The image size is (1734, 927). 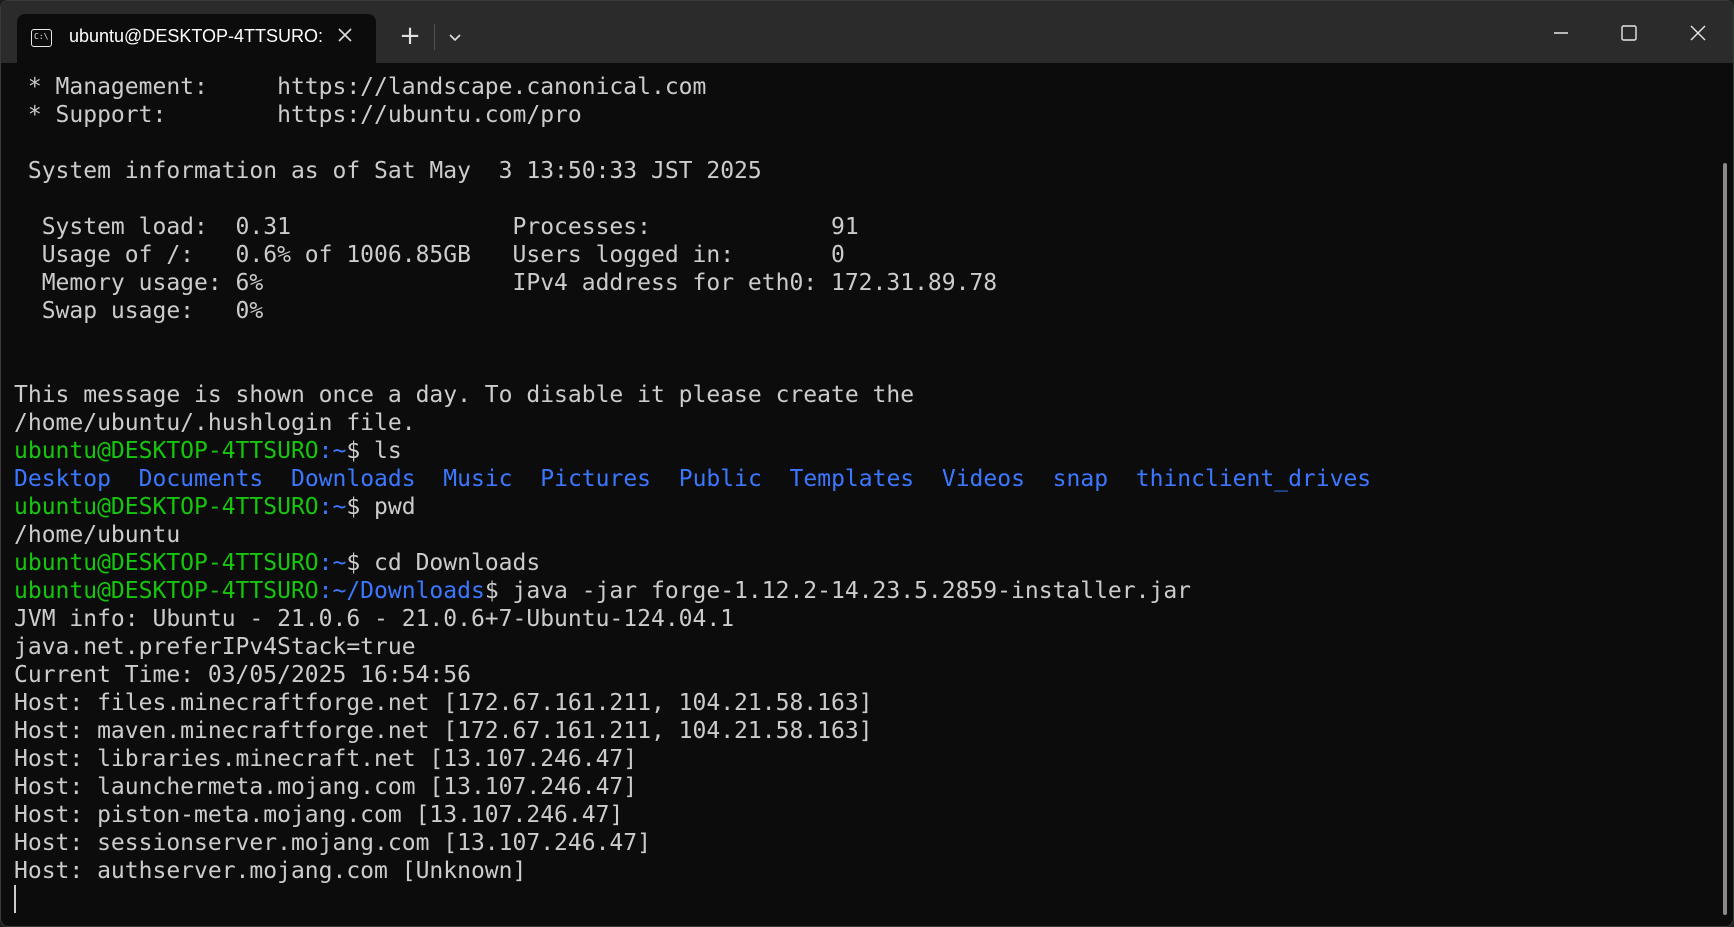 I want to click on new-tab-button: +, so click(x=410, y=36).